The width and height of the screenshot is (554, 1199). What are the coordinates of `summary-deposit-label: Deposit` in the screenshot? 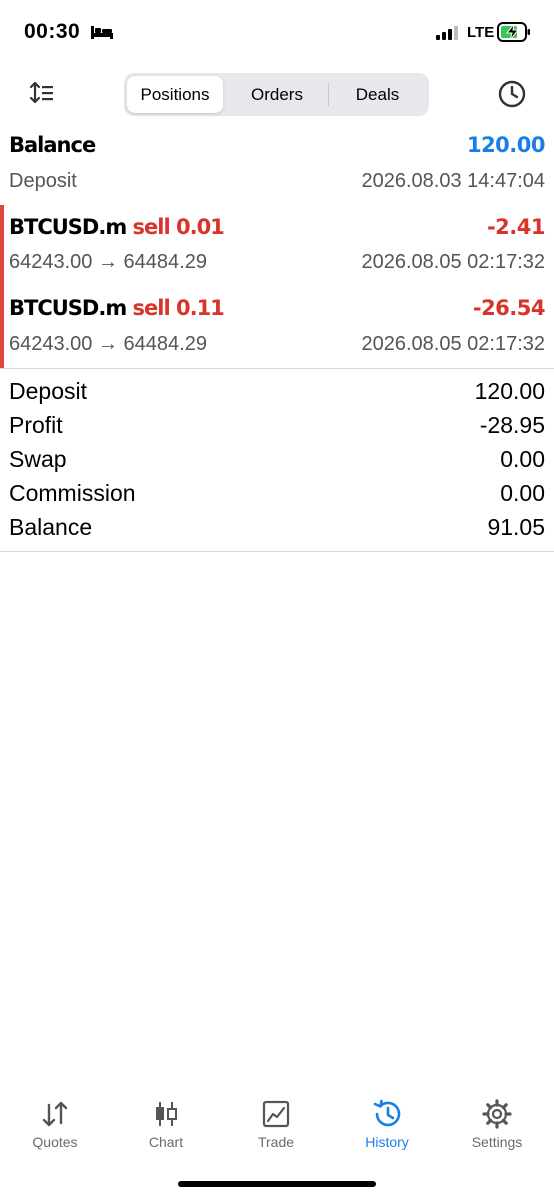 It's located at (48, 391).